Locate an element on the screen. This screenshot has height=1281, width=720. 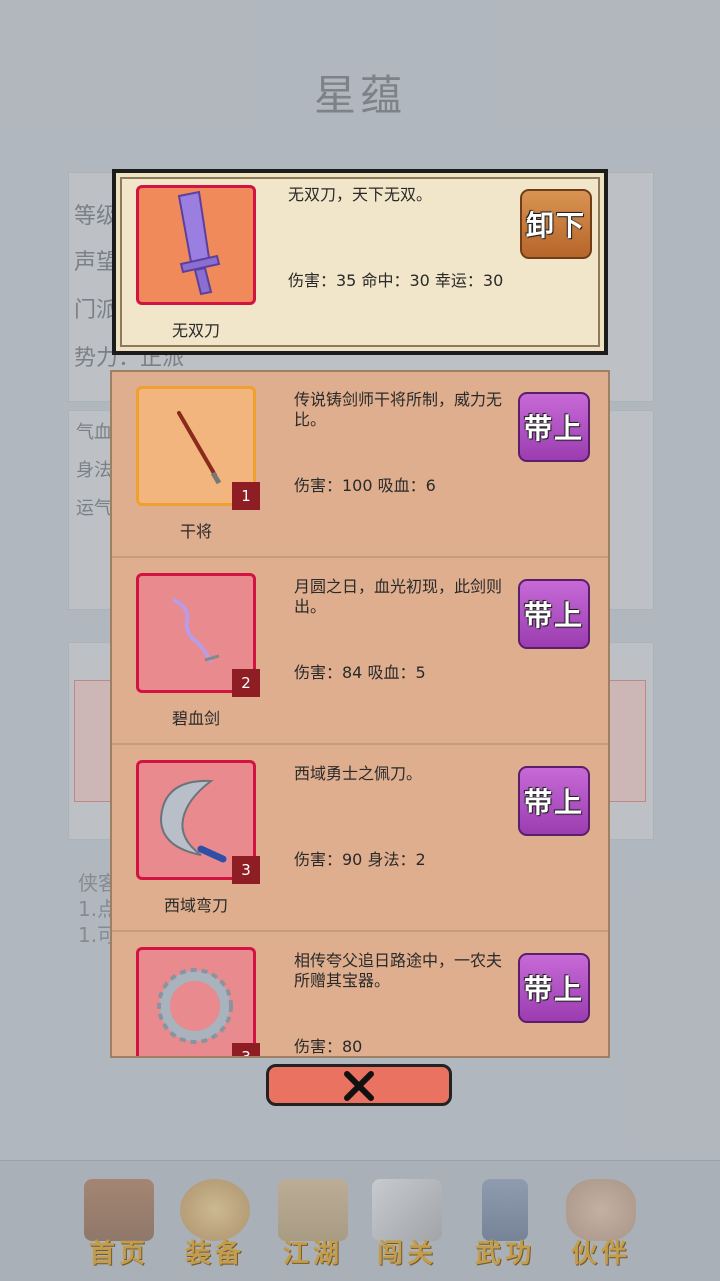
equipped-item-panel: 无双刀 无双刀，天下无双。 伤害：35 命中：30 幸运：30 卸下 is located at coordinates (360, 262).